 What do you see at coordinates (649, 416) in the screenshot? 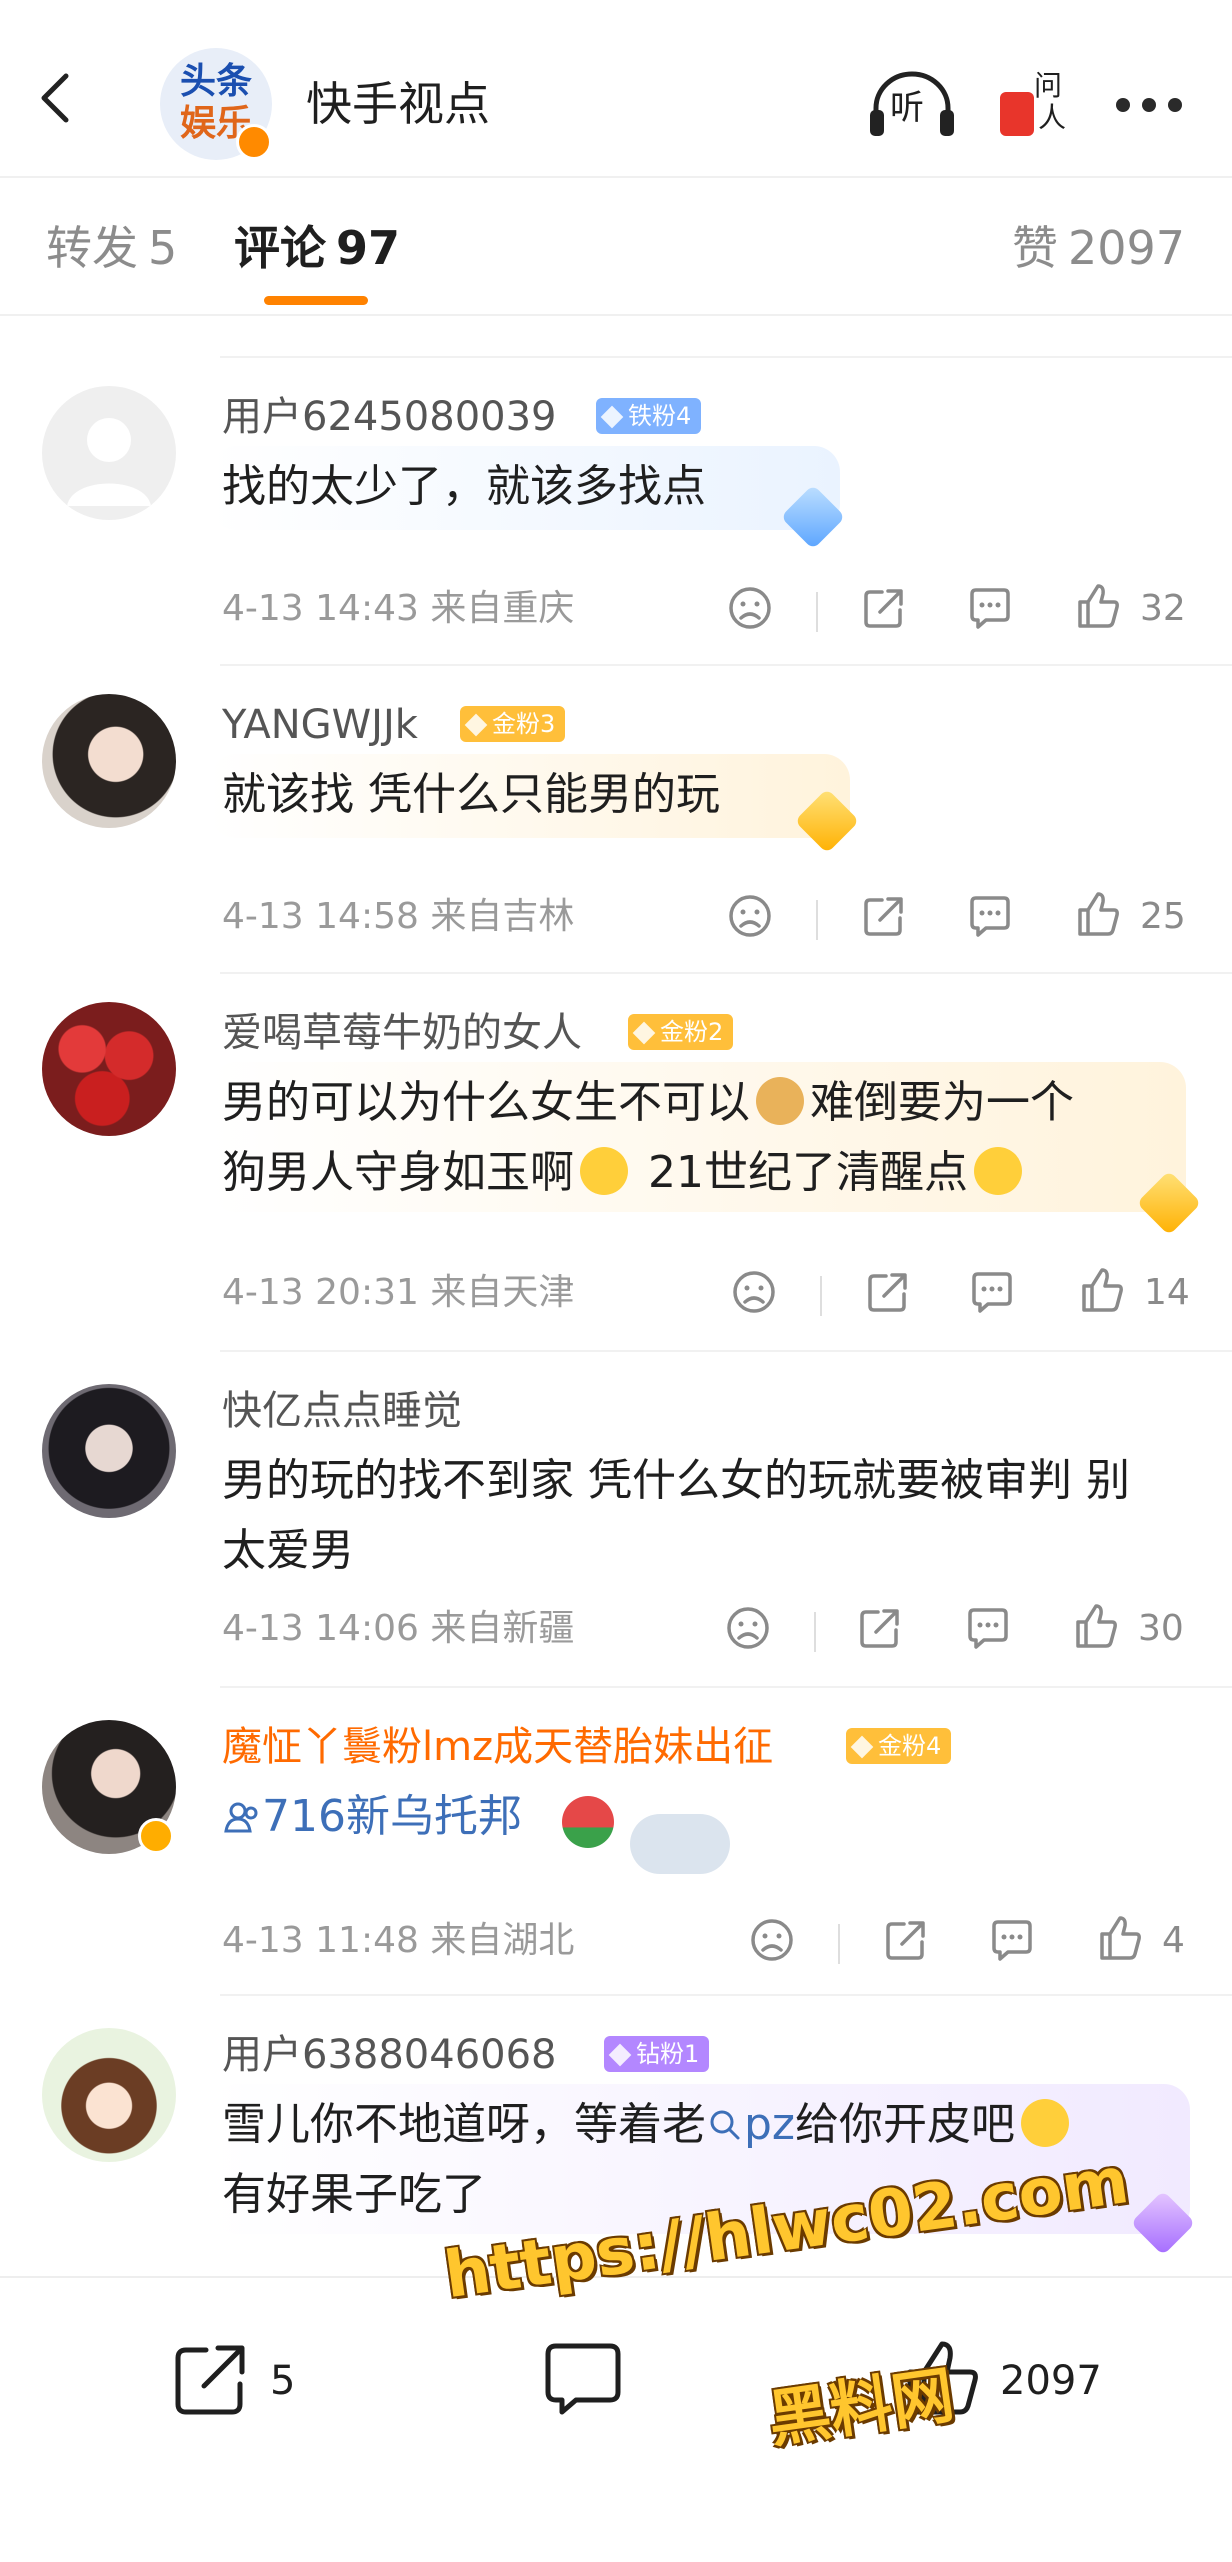
I see `fan-badge: 铁粉4` at bounding box center [649, 416].